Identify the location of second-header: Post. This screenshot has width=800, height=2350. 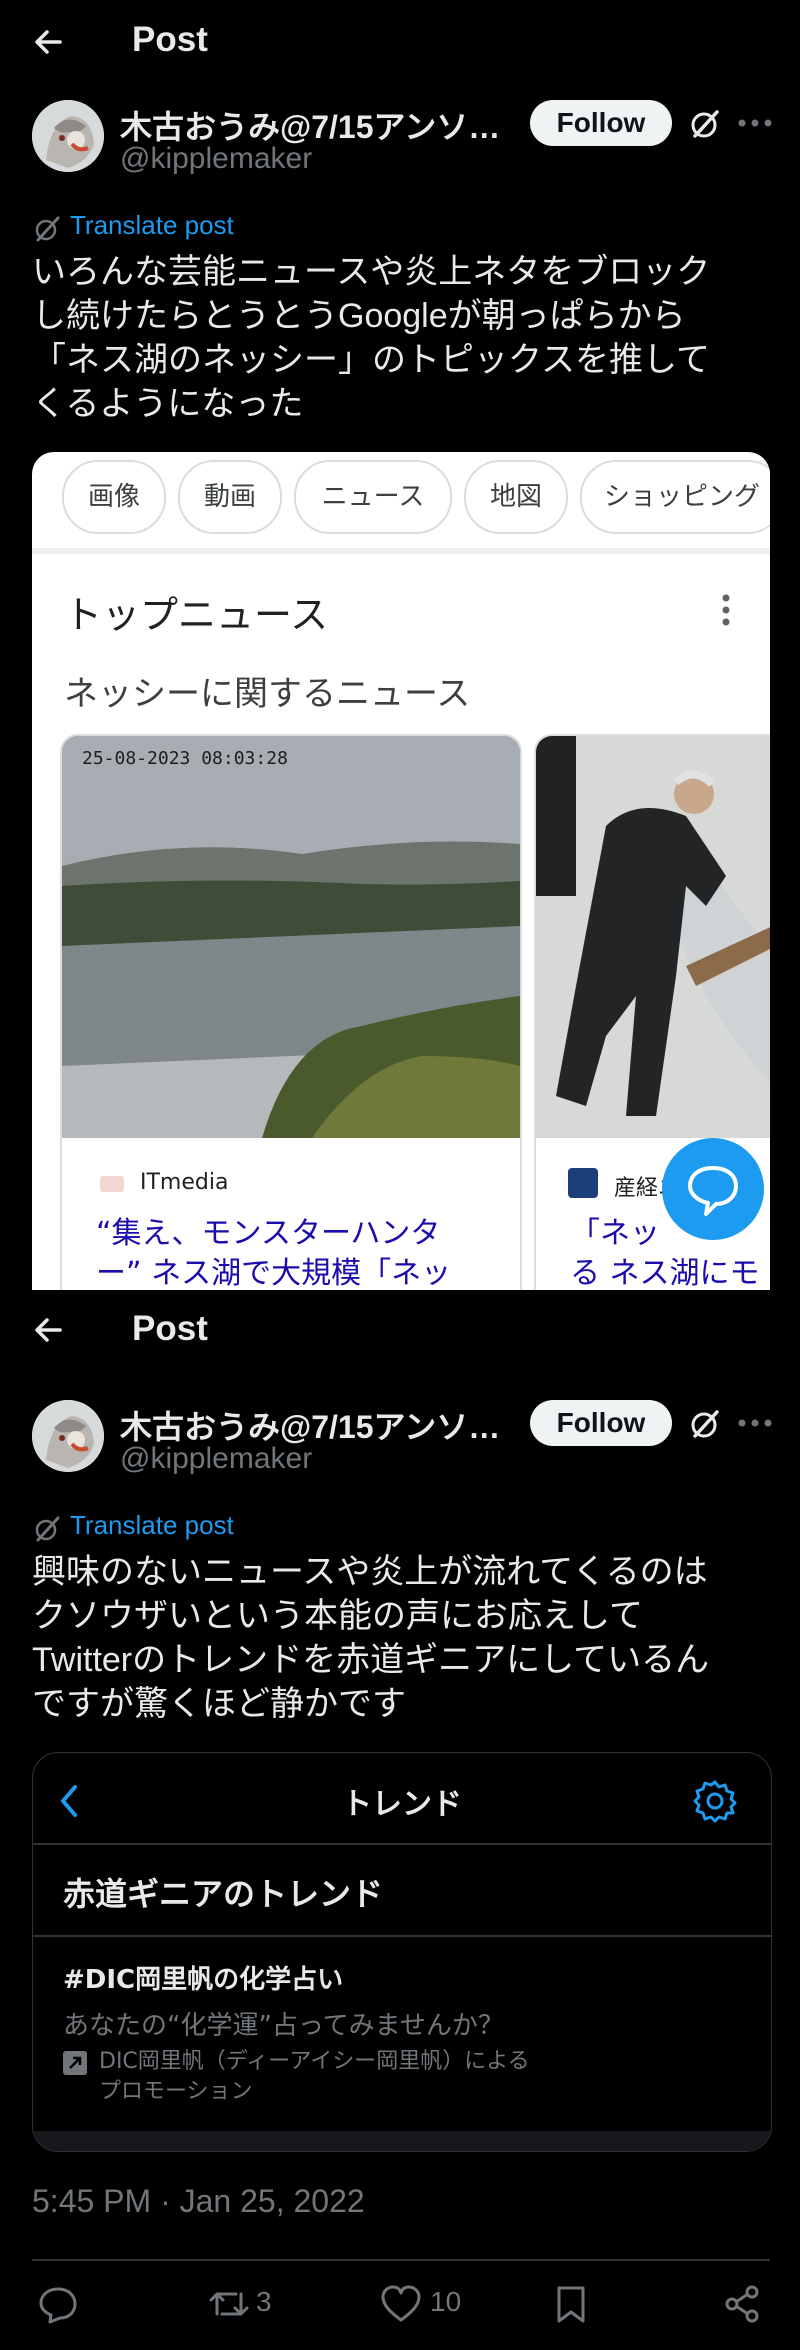
(400, 1332).